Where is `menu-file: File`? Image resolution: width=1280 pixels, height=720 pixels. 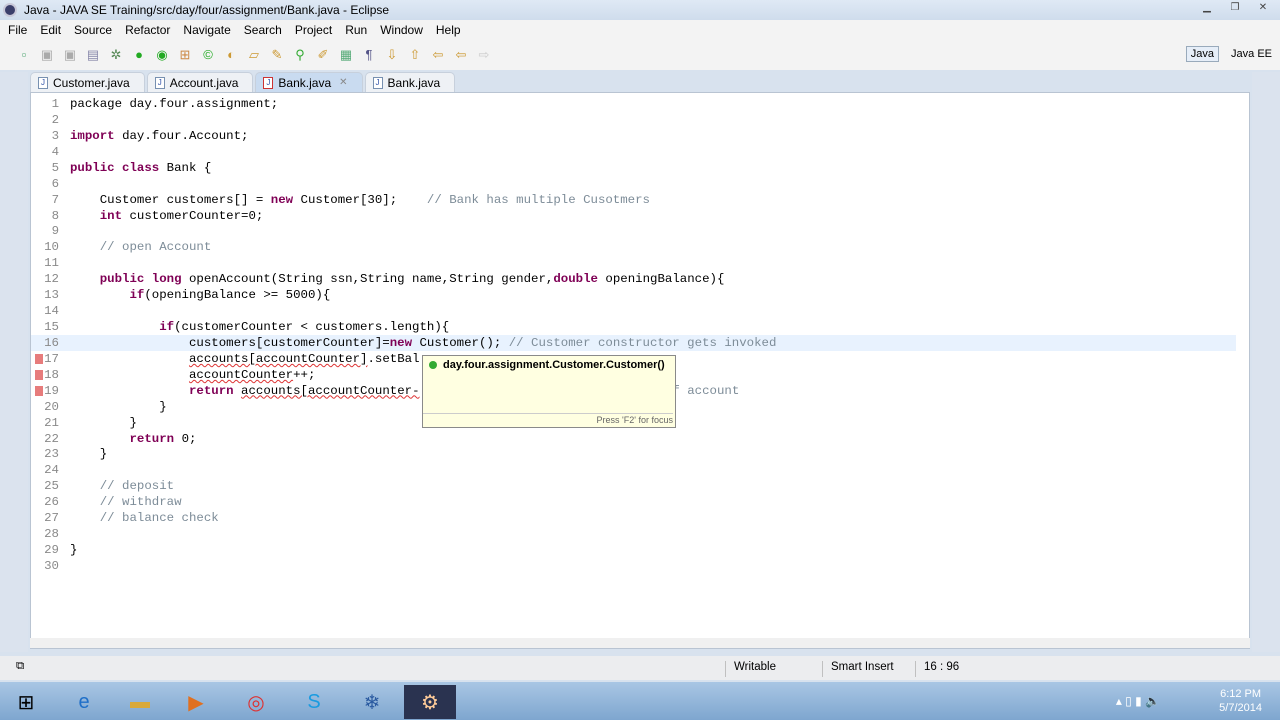 menu-file: File is located at coordinates (17, 30).